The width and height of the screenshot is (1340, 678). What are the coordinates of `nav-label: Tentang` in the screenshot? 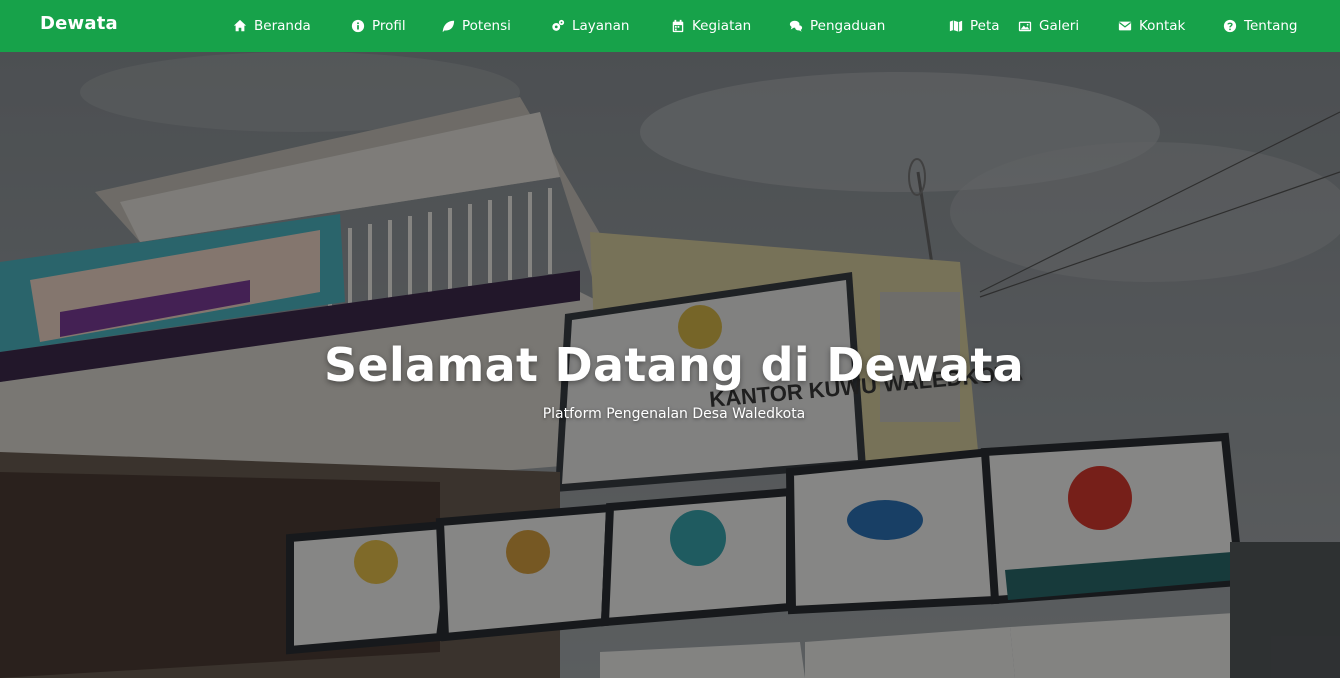 It's located at (1271, 26).